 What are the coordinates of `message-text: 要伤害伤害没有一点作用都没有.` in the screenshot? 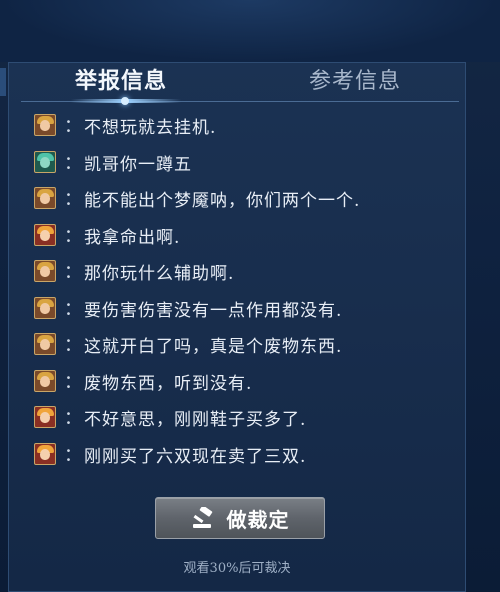 It's located at (213, 310).